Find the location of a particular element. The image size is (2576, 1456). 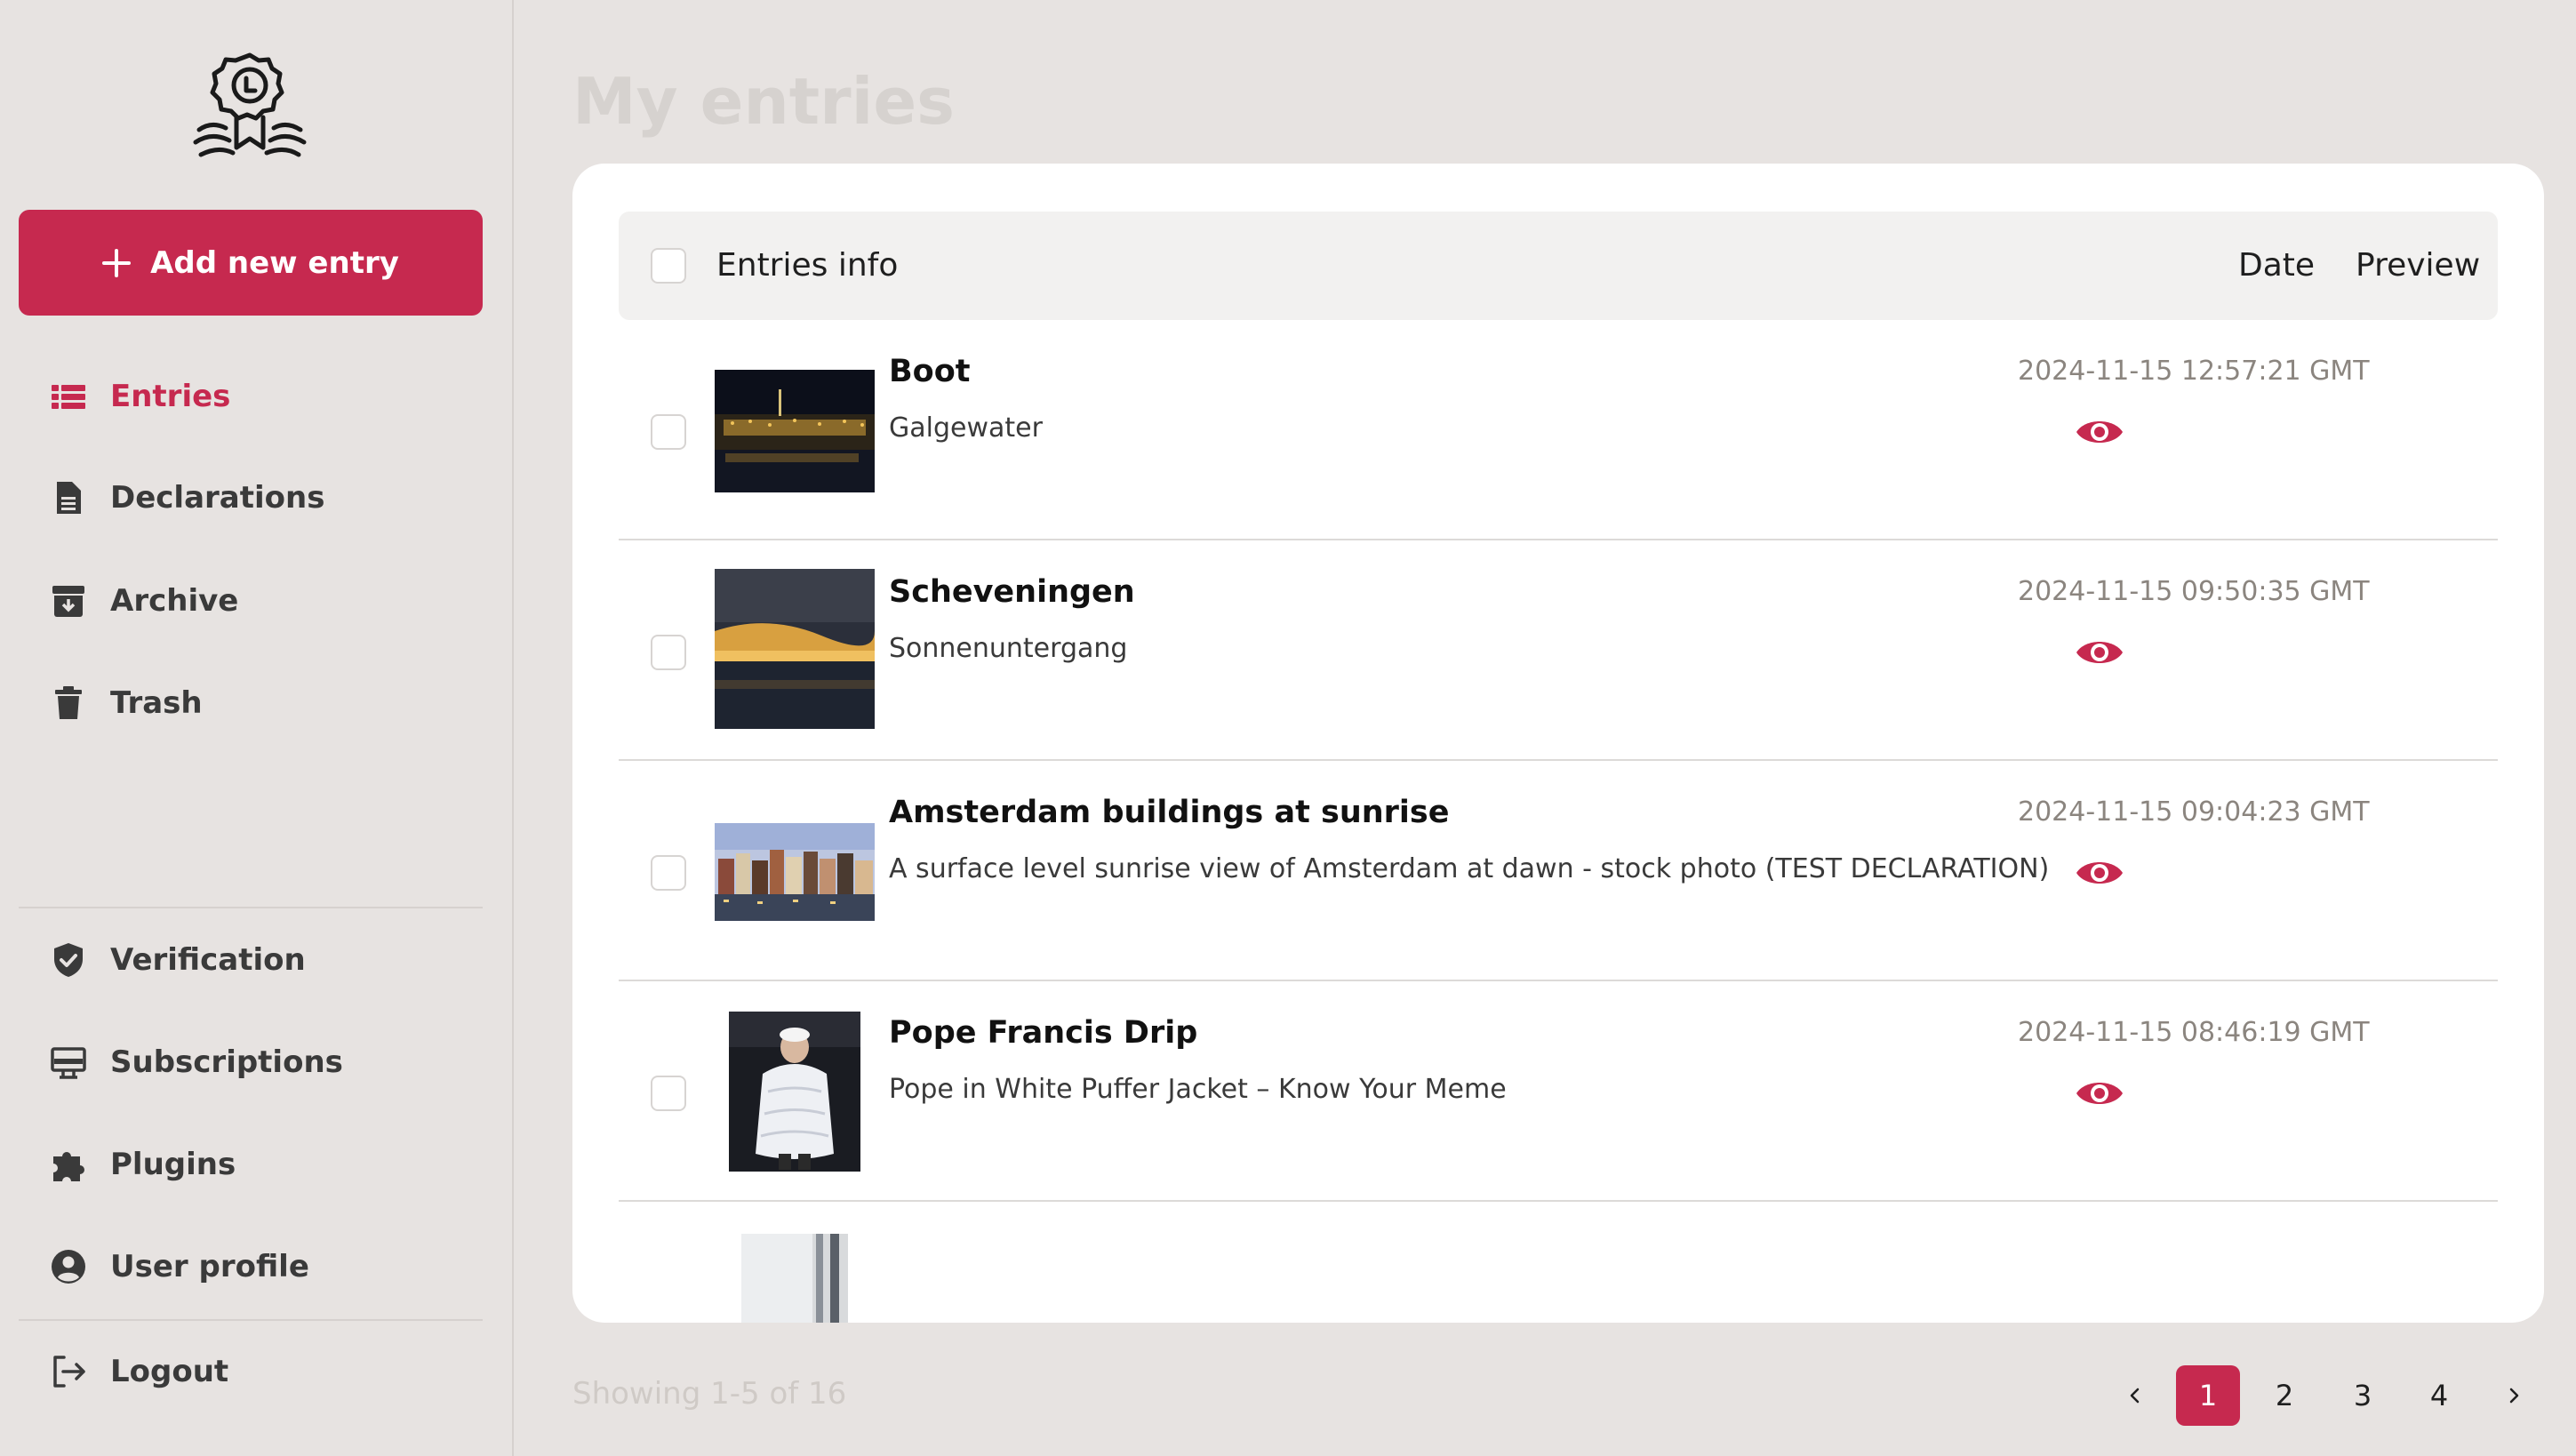

select-all-checkbox is located at coordinates (668, 266).